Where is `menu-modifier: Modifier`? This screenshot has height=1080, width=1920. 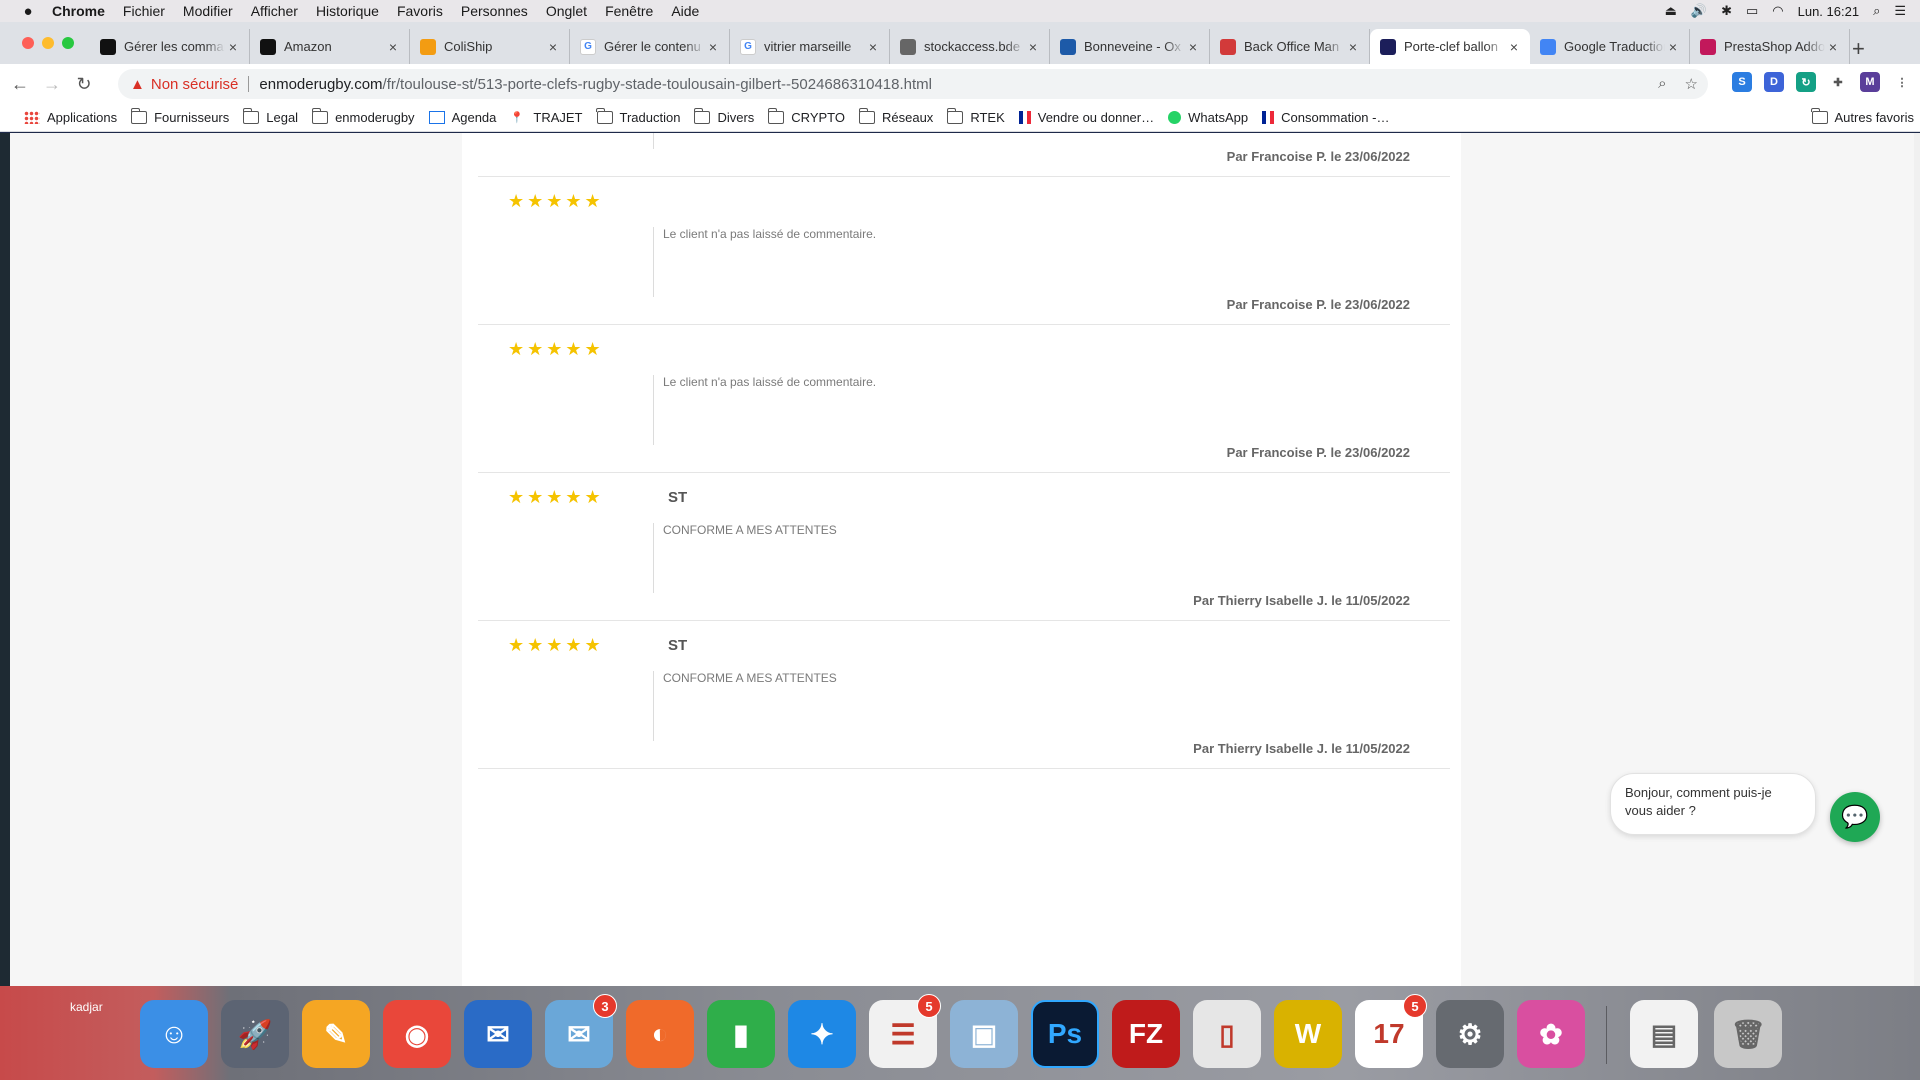
menu-modifier: Modifier is located at coordinates (208, 11).